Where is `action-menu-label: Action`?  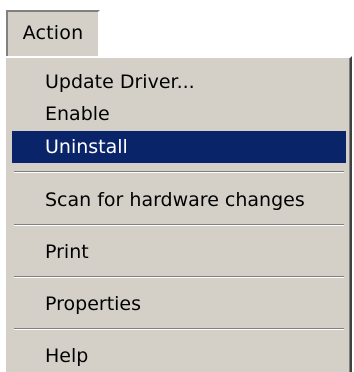 action-menu-label: Action is located at coordinates (53, 33).